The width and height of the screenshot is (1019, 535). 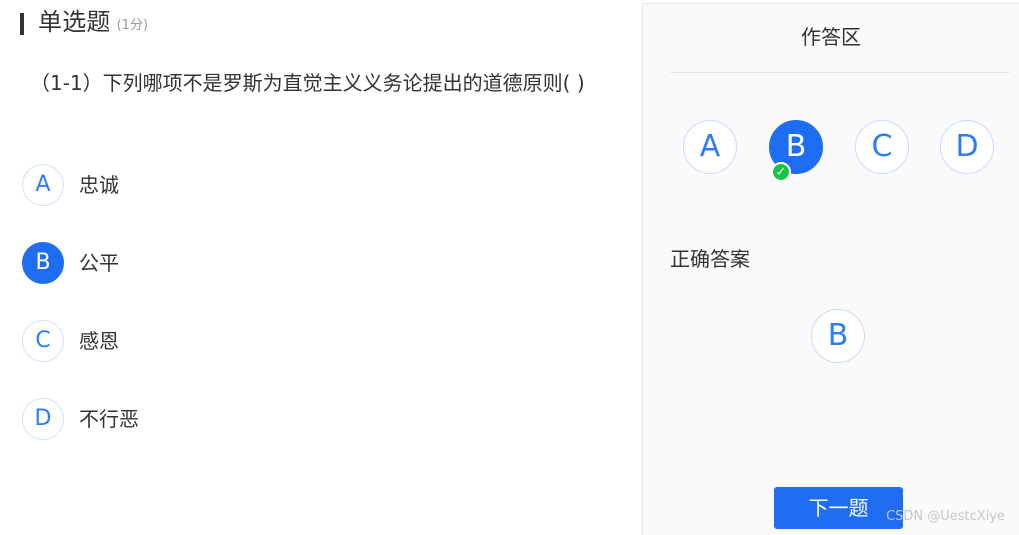 What do you see at coordinates (307, 83) in the screenshot?
I see `question-text: （1-1）下列哪项不是罗斯为直觉主义义务论提出的道德原则( )` at bounding box center [307, 83].